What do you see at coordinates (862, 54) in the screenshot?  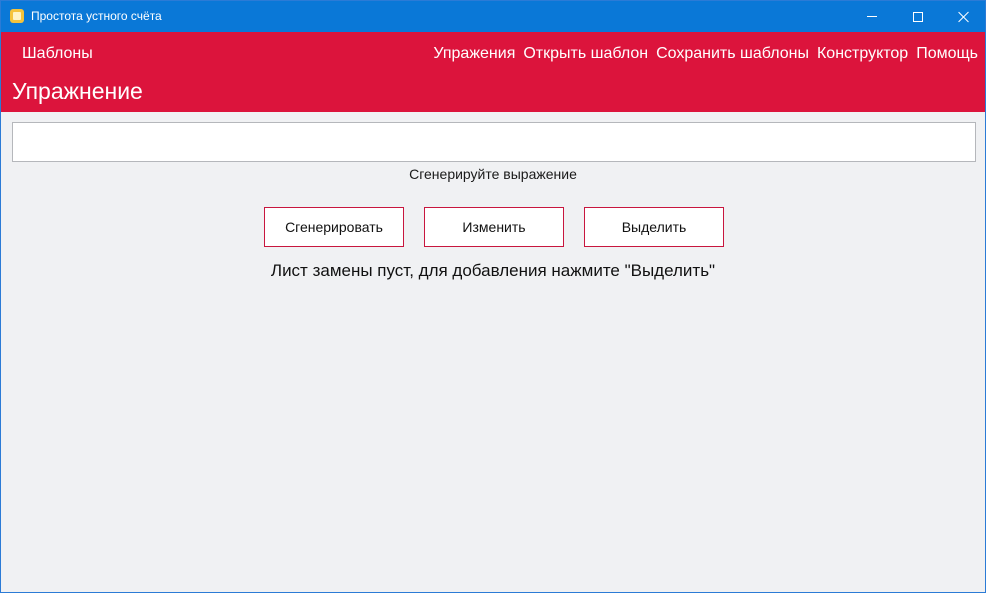 I see `nav-constructor: Конструктор` at bounding box center [862, 54].